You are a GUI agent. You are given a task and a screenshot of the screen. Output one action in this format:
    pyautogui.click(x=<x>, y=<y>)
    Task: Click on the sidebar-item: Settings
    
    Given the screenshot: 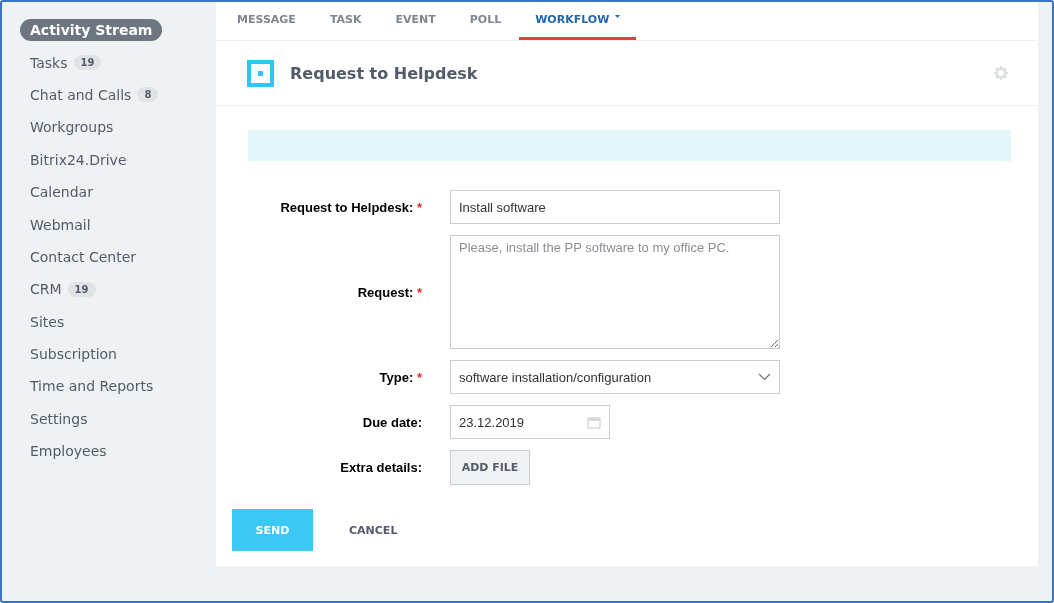 What is the action you would take?
    pyautogui.click(x=59, y=418)
    